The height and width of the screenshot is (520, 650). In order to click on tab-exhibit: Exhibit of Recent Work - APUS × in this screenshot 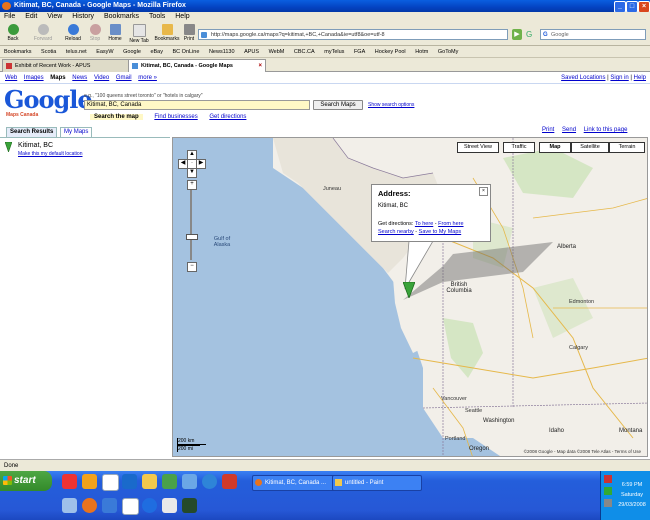, I will do `click(71, 65)`.